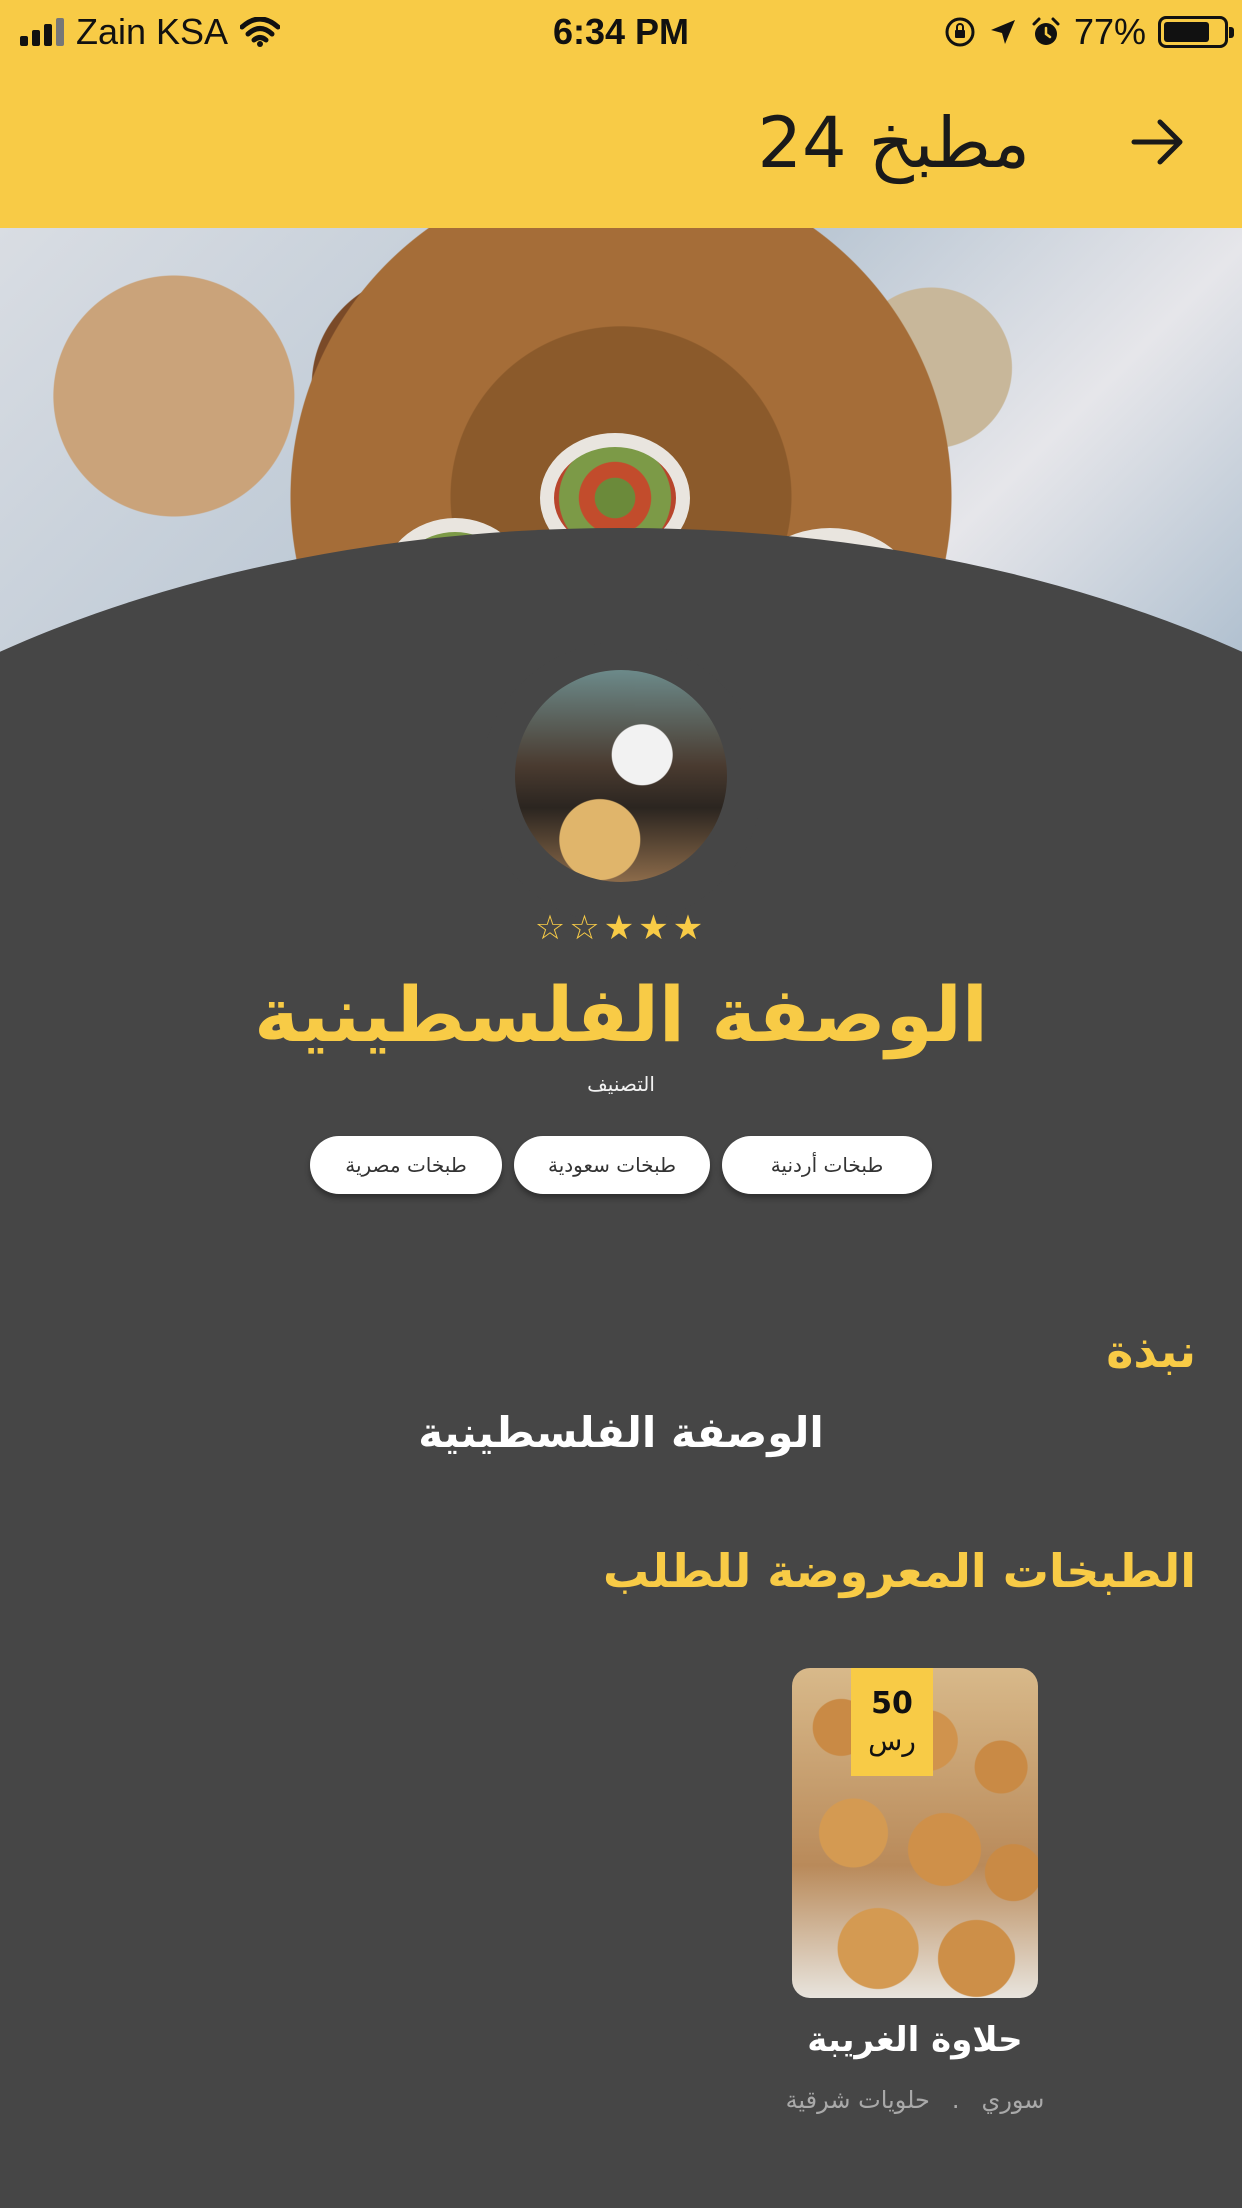 The width and height of the screenshot is (1242, 2208). I want to click on category-chip: طبخات مصرية, so click(406, 1165).